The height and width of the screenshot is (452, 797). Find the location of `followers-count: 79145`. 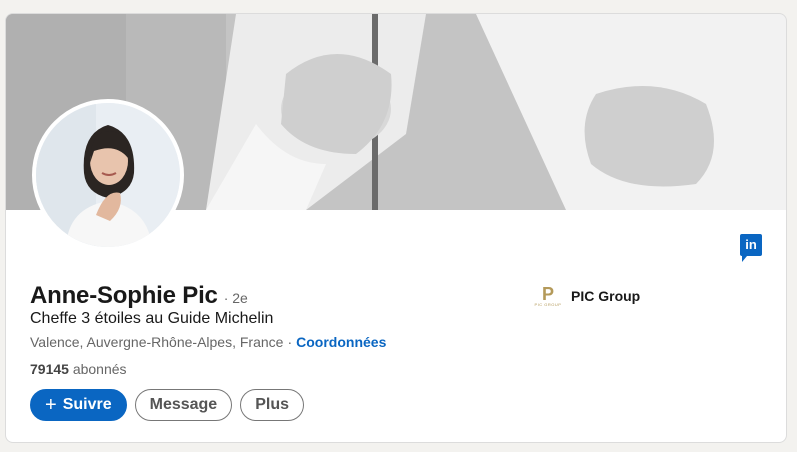

followers-count: 79145 is located at coordinates (49, 369).